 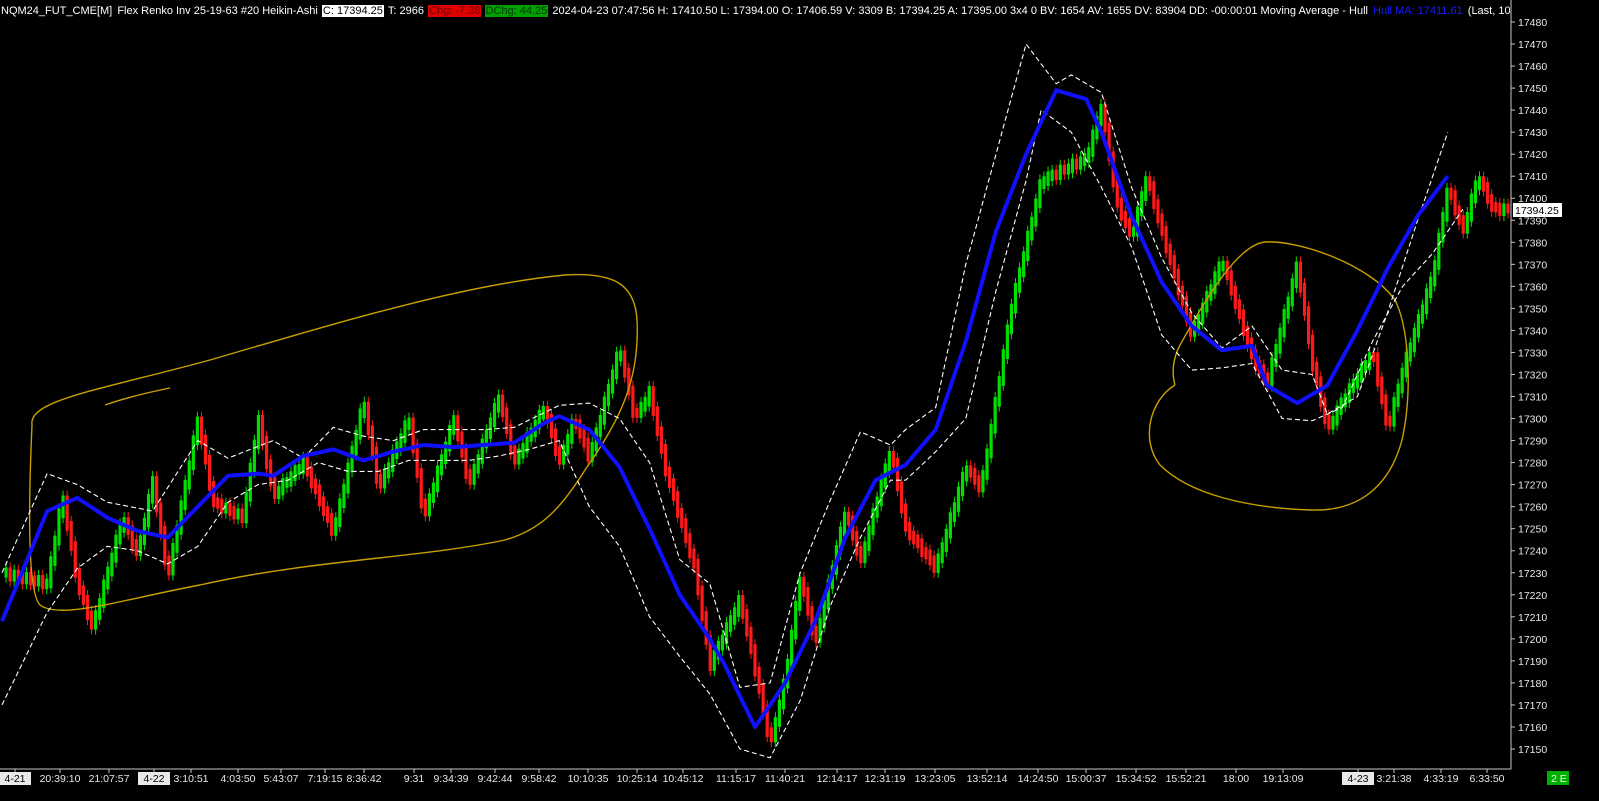 I want to click on x-tick-label: 14:24:50, so click(x=1038, y=779).